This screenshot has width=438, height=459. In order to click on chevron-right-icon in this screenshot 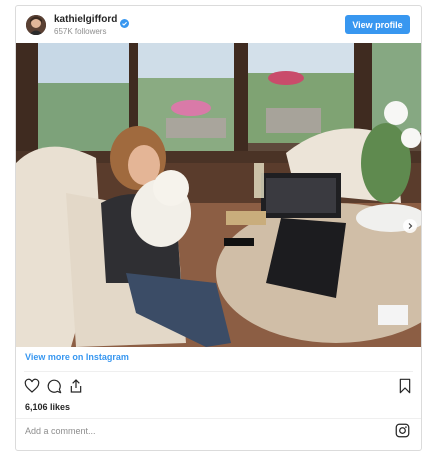, I will do `click(410, 226)`.